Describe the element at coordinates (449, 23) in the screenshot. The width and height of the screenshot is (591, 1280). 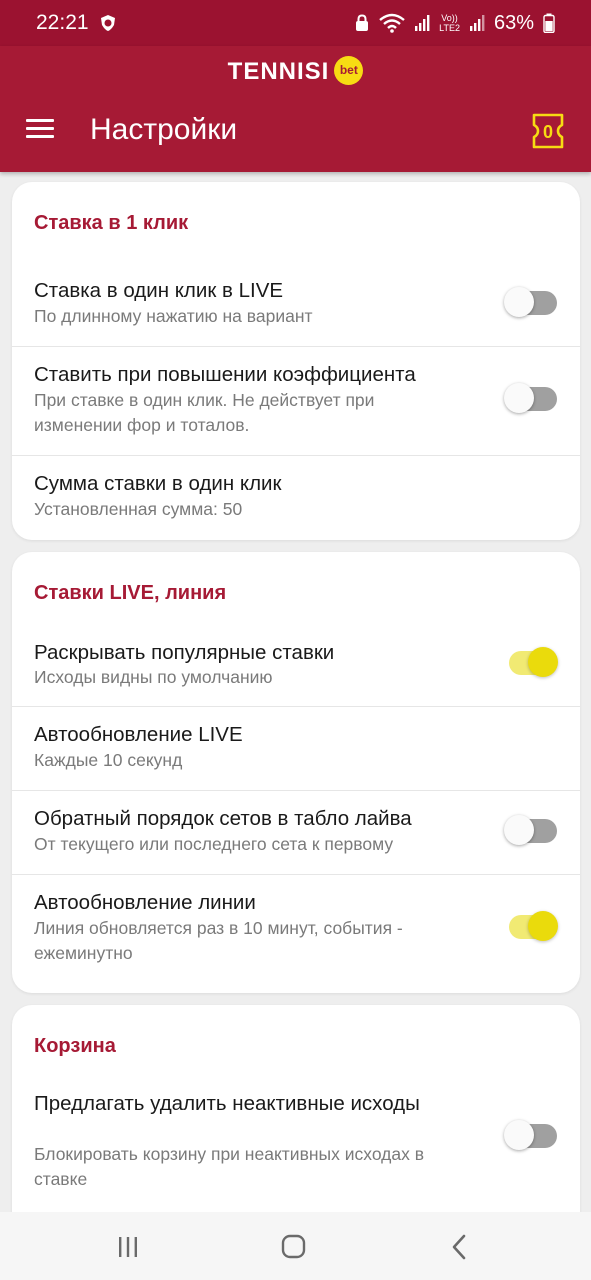
I see `lte-indicator: Vo)) LTE2` at that location.